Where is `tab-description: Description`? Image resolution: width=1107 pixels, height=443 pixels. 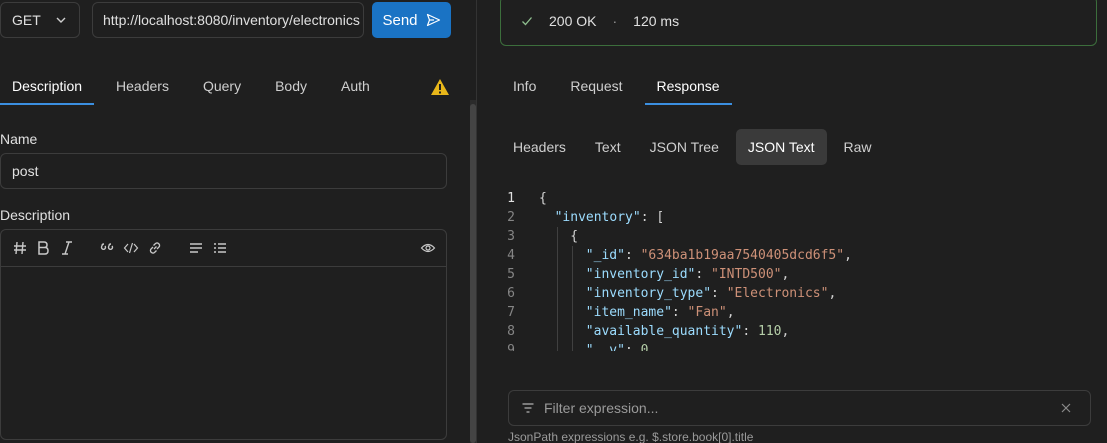 tab-description: Description is located at coordinates (47, 86).